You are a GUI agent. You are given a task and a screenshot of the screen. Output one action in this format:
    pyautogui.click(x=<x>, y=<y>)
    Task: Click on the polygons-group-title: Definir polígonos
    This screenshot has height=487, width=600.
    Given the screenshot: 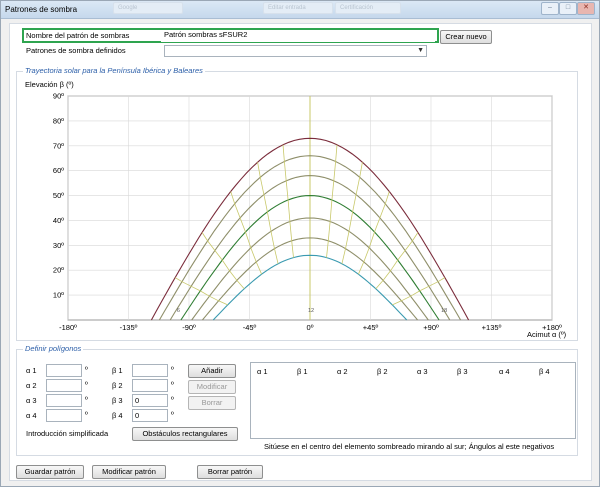 What is the action you would take?
    pyautogui.click(x=53, y=348)
    